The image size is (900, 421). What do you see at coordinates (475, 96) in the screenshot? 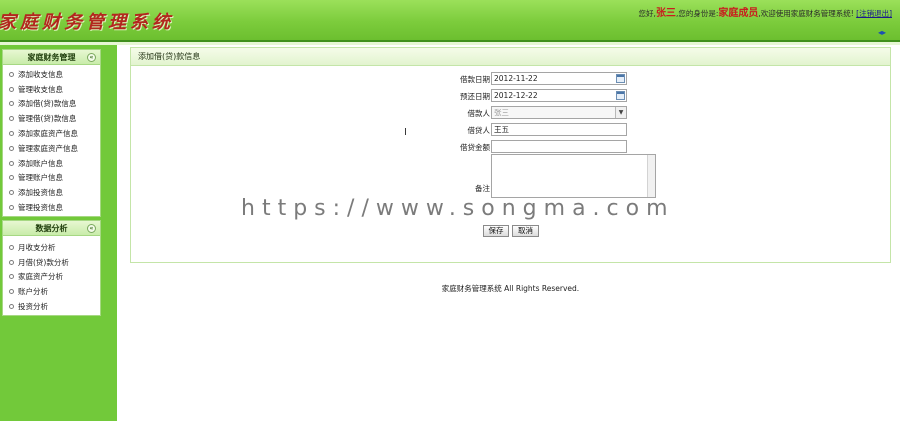
I see `return-date-label: 预还日期` at bounding box center [475, 96].